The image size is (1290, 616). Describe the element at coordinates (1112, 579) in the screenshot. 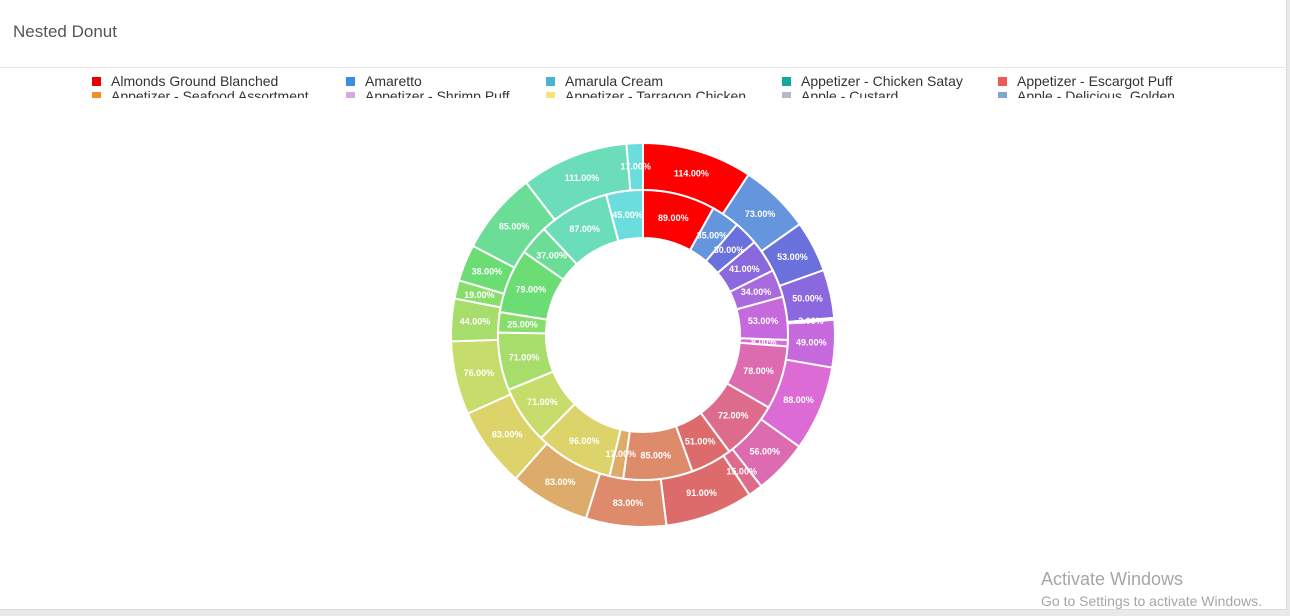

I see `activate-windows-title: Activate Windows` at that location.